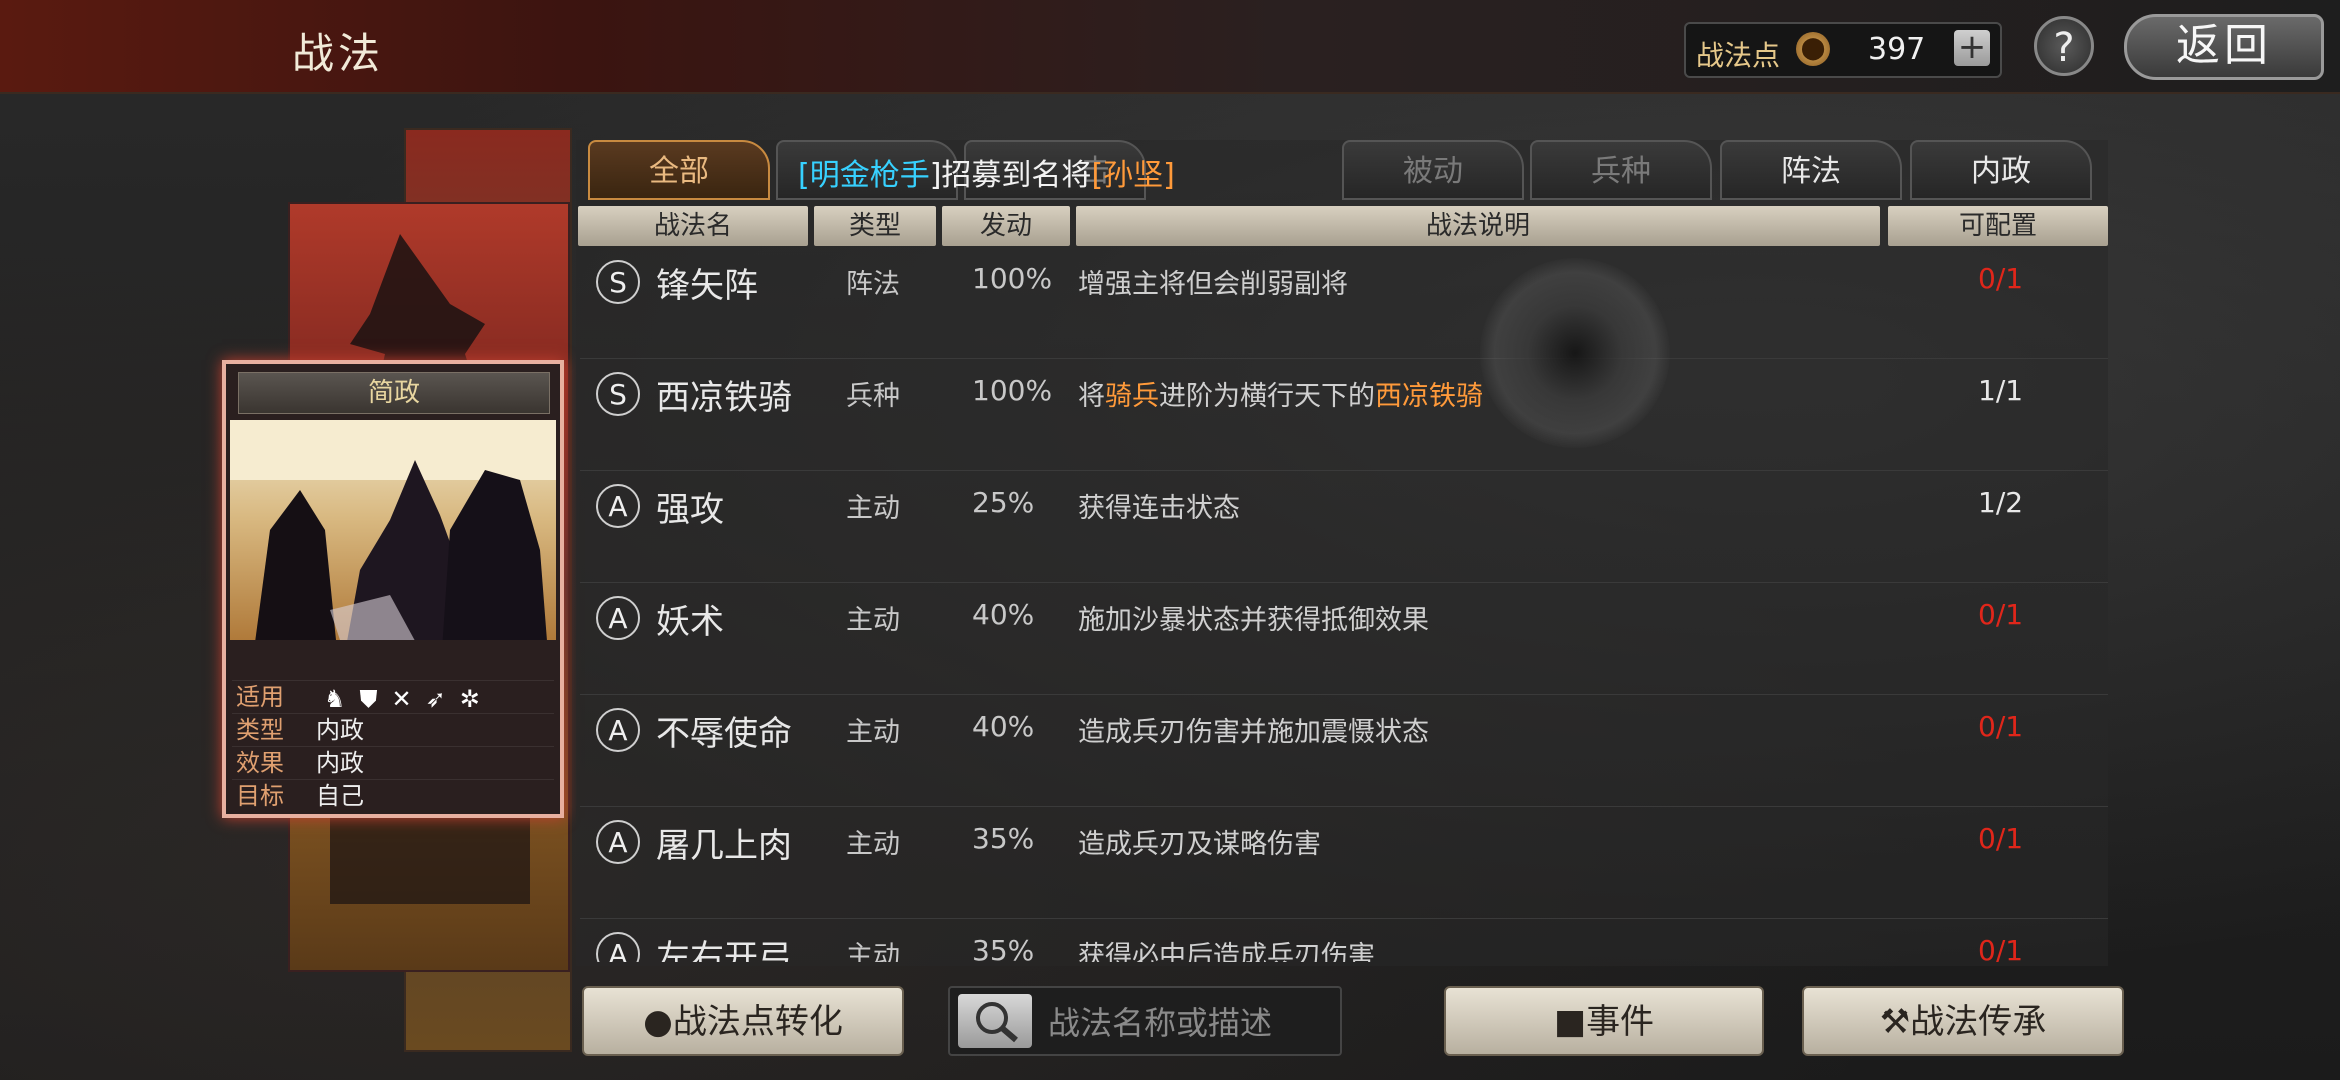  What do you see at coordinates (1344, 750) in the screenshot?
I see `table-row: A 不辱使命 主动 40% 造成兵刃伤害并施加震慑状态 0/1` at bounding box center [1344, 750].